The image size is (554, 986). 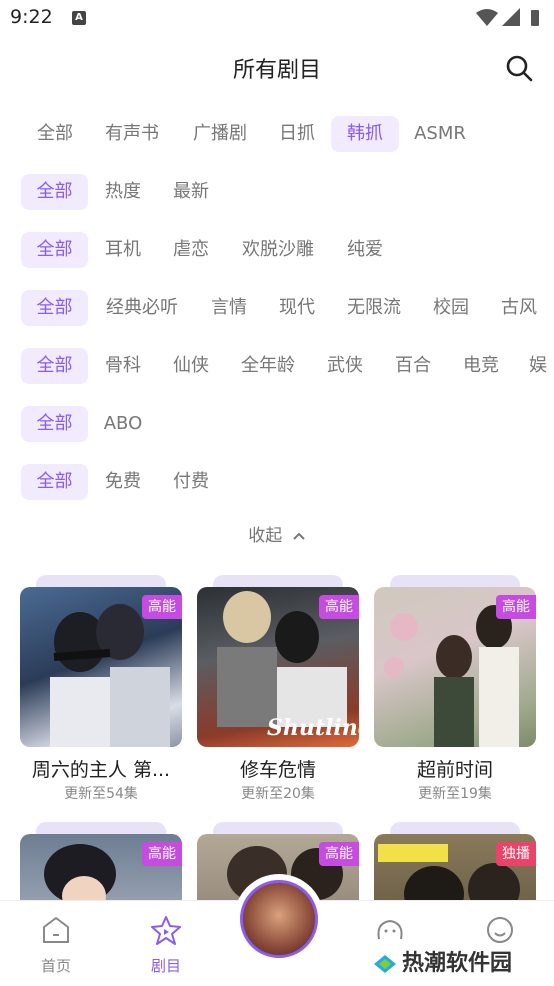 What do you see at coordinates (455, 794) in the screenshot?
I see `card-episode-count: 更新至19集` at bounding box center [455, 794].